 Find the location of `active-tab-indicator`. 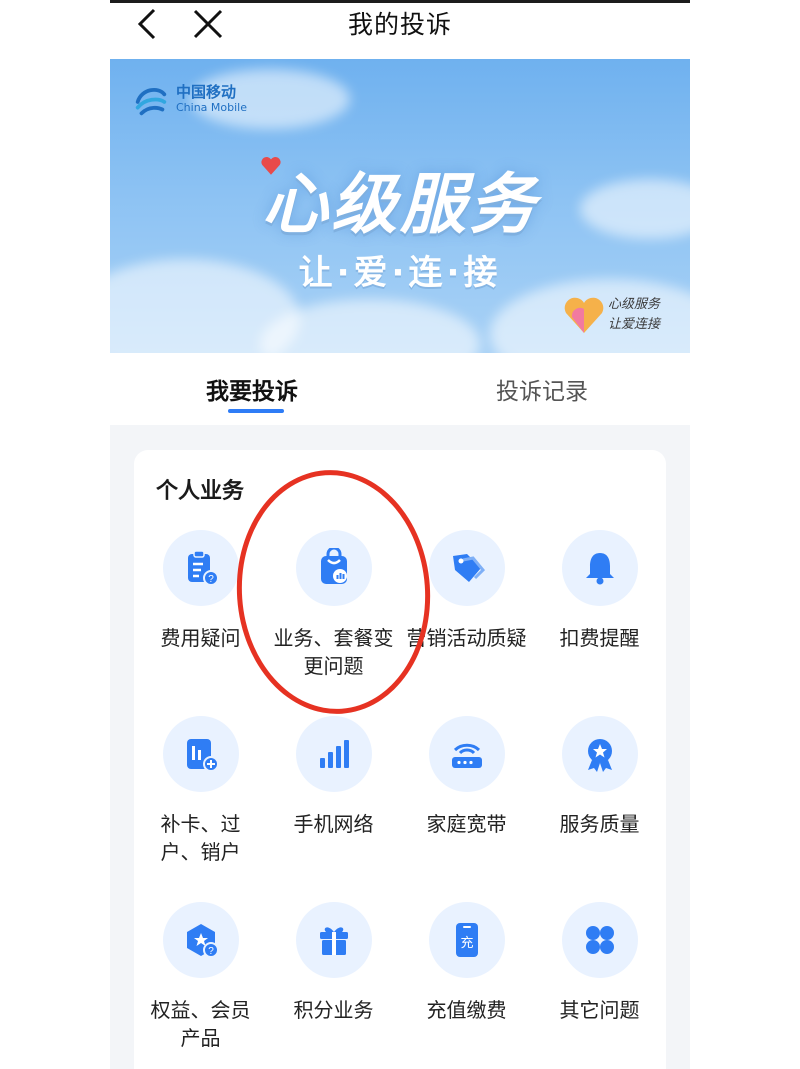

active-tab-indicator is located at coordinates (256, 411).